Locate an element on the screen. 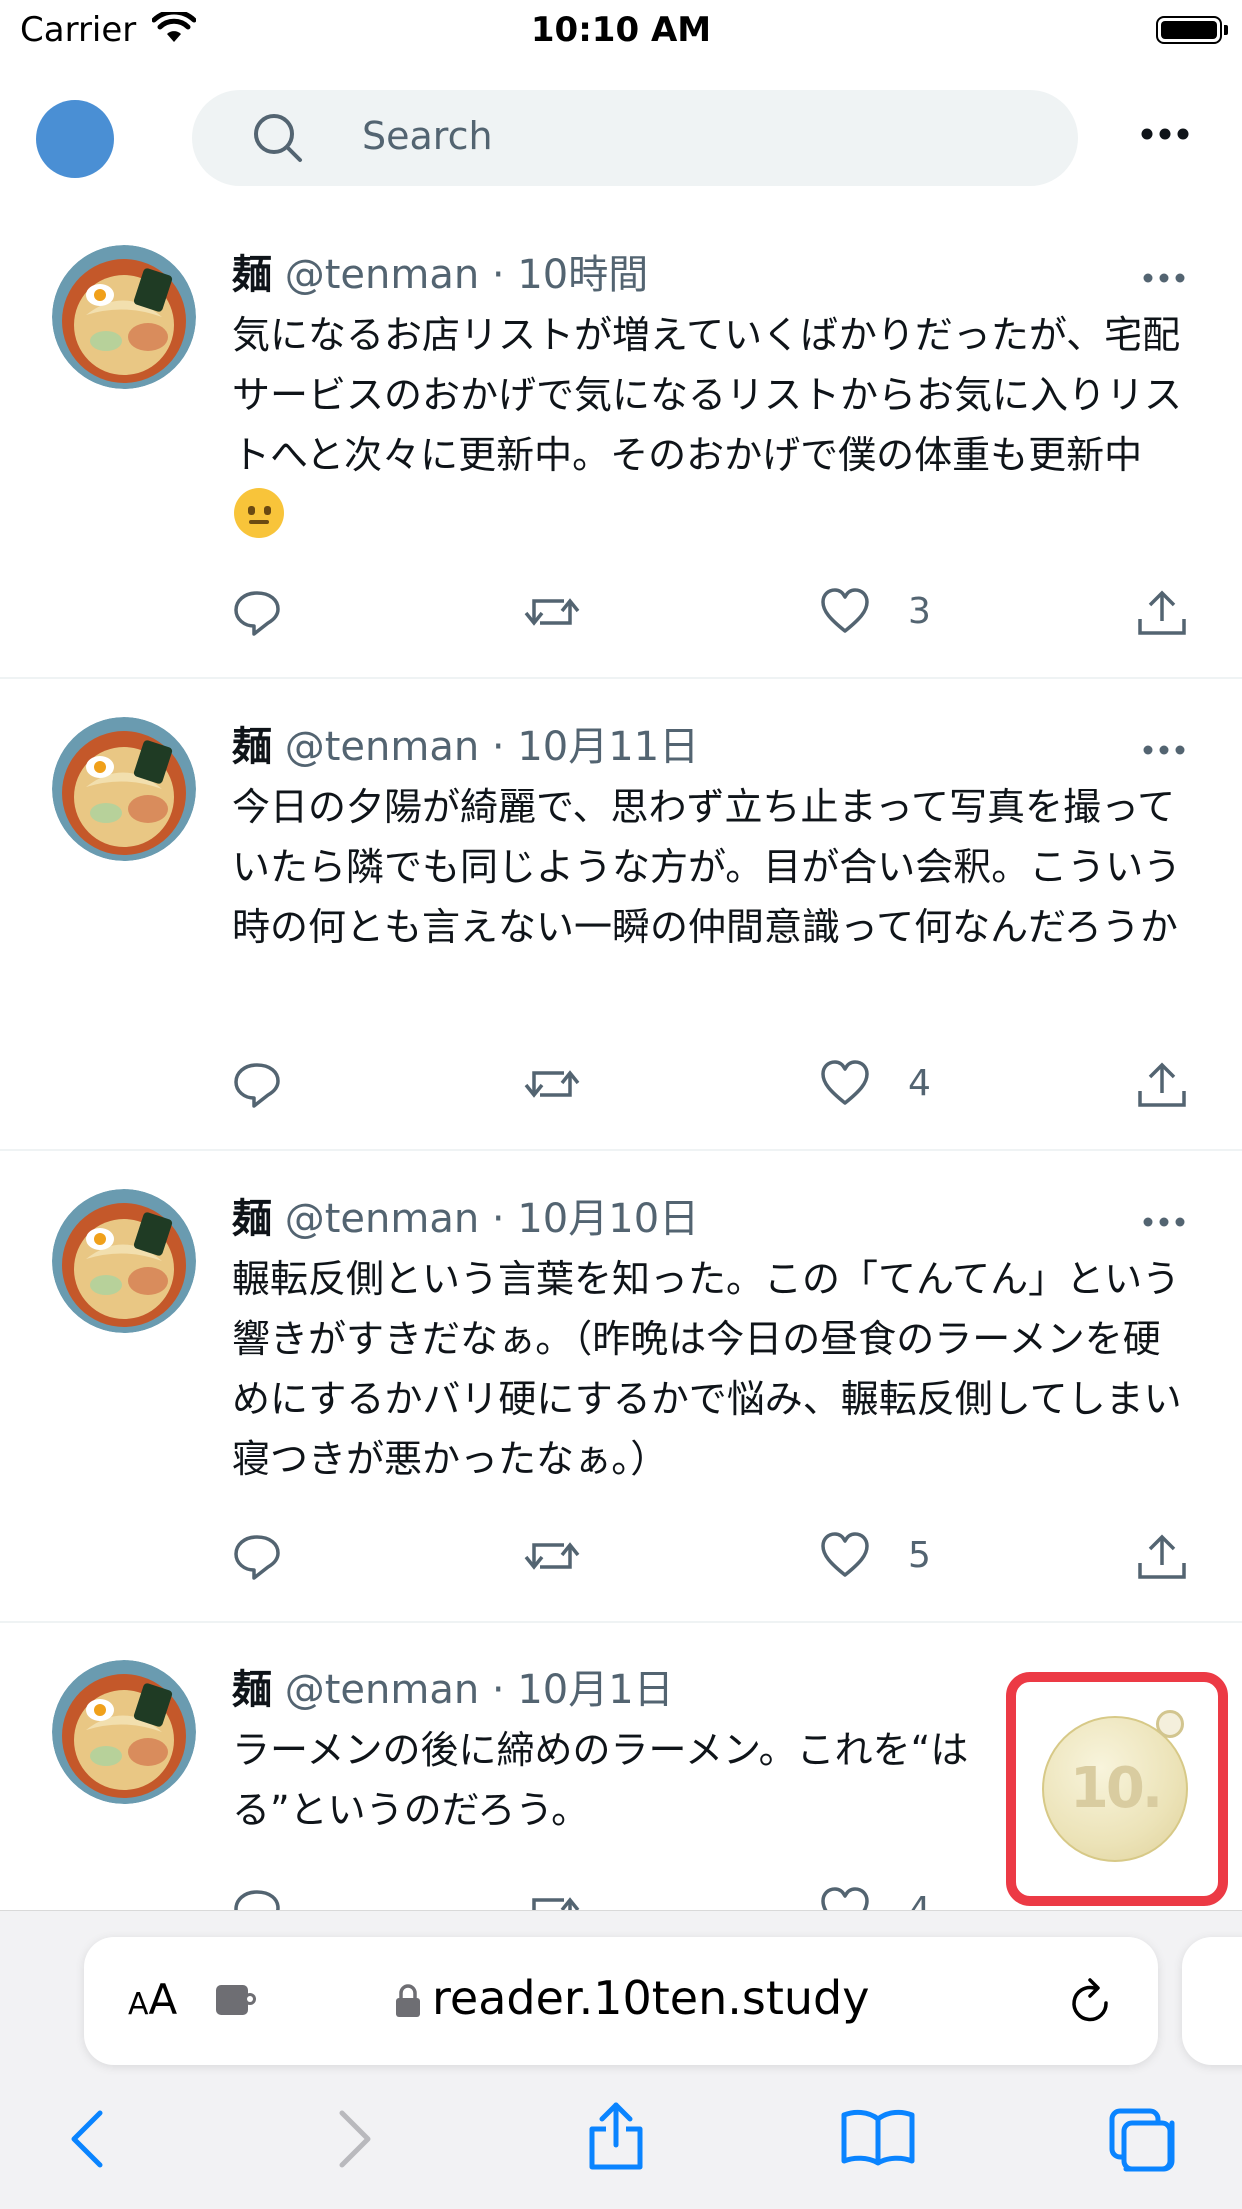 The width and height of the screenshot is (1242, 2209). app-bar: Search is located at coordinates (621, 137).